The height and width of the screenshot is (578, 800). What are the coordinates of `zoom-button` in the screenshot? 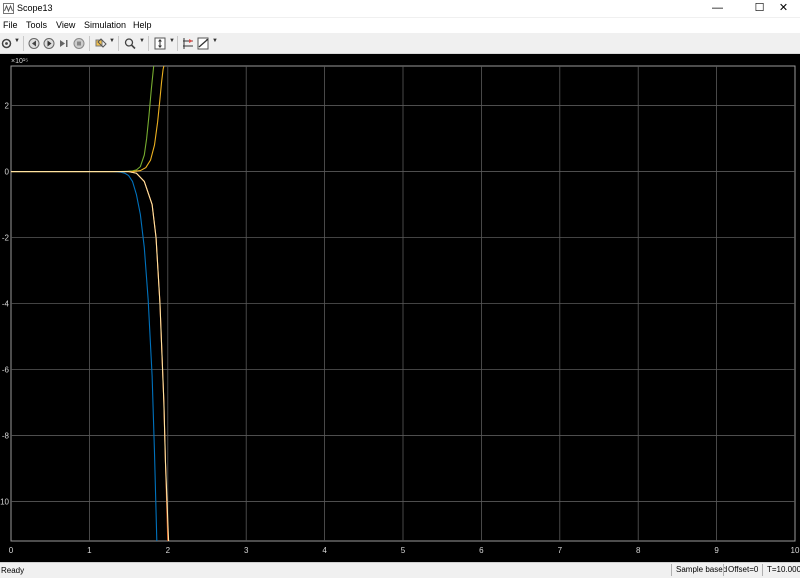 It's located at (130, 43).